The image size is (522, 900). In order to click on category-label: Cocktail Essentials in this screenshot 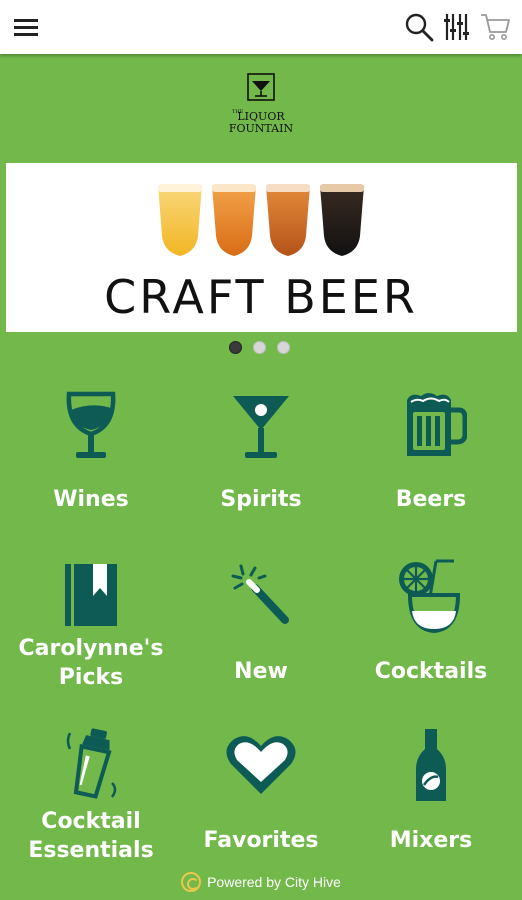, I will do `click(91, 836)`.